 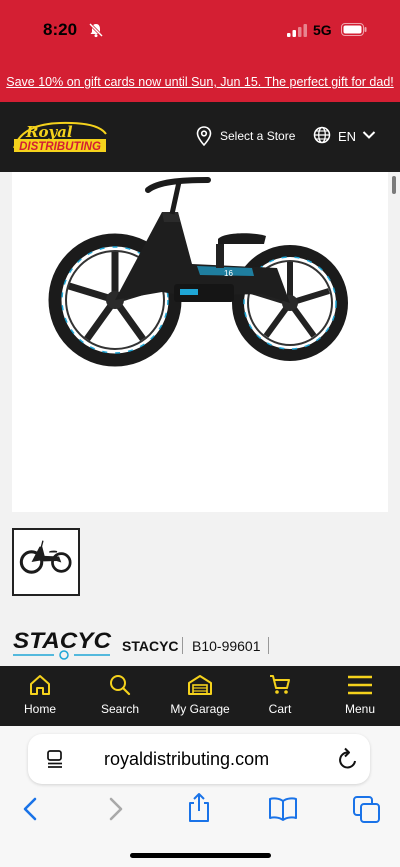 What do you see at coordinates (283, 809) in the screenshot?
I see `bookmarks-icon` at bounding box center [283, 809].